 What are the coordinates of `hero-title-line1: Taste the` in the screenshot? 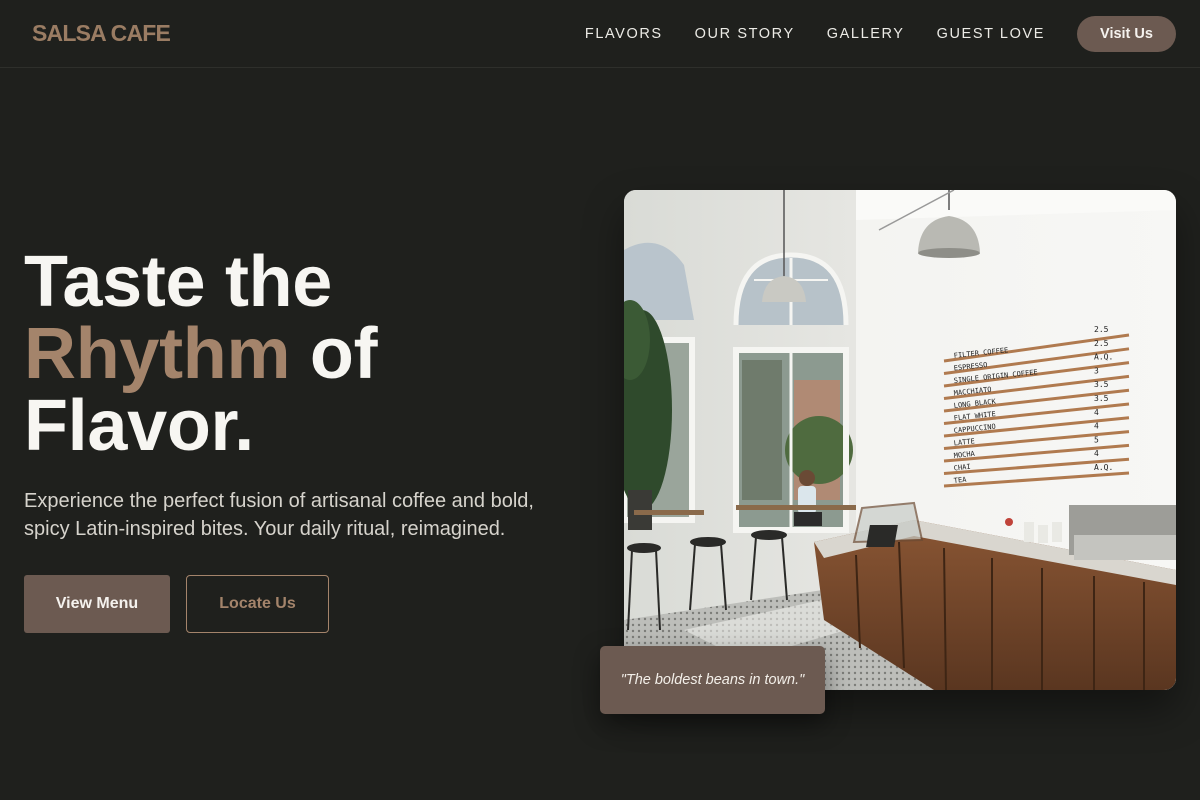 It's located at (178, 282).